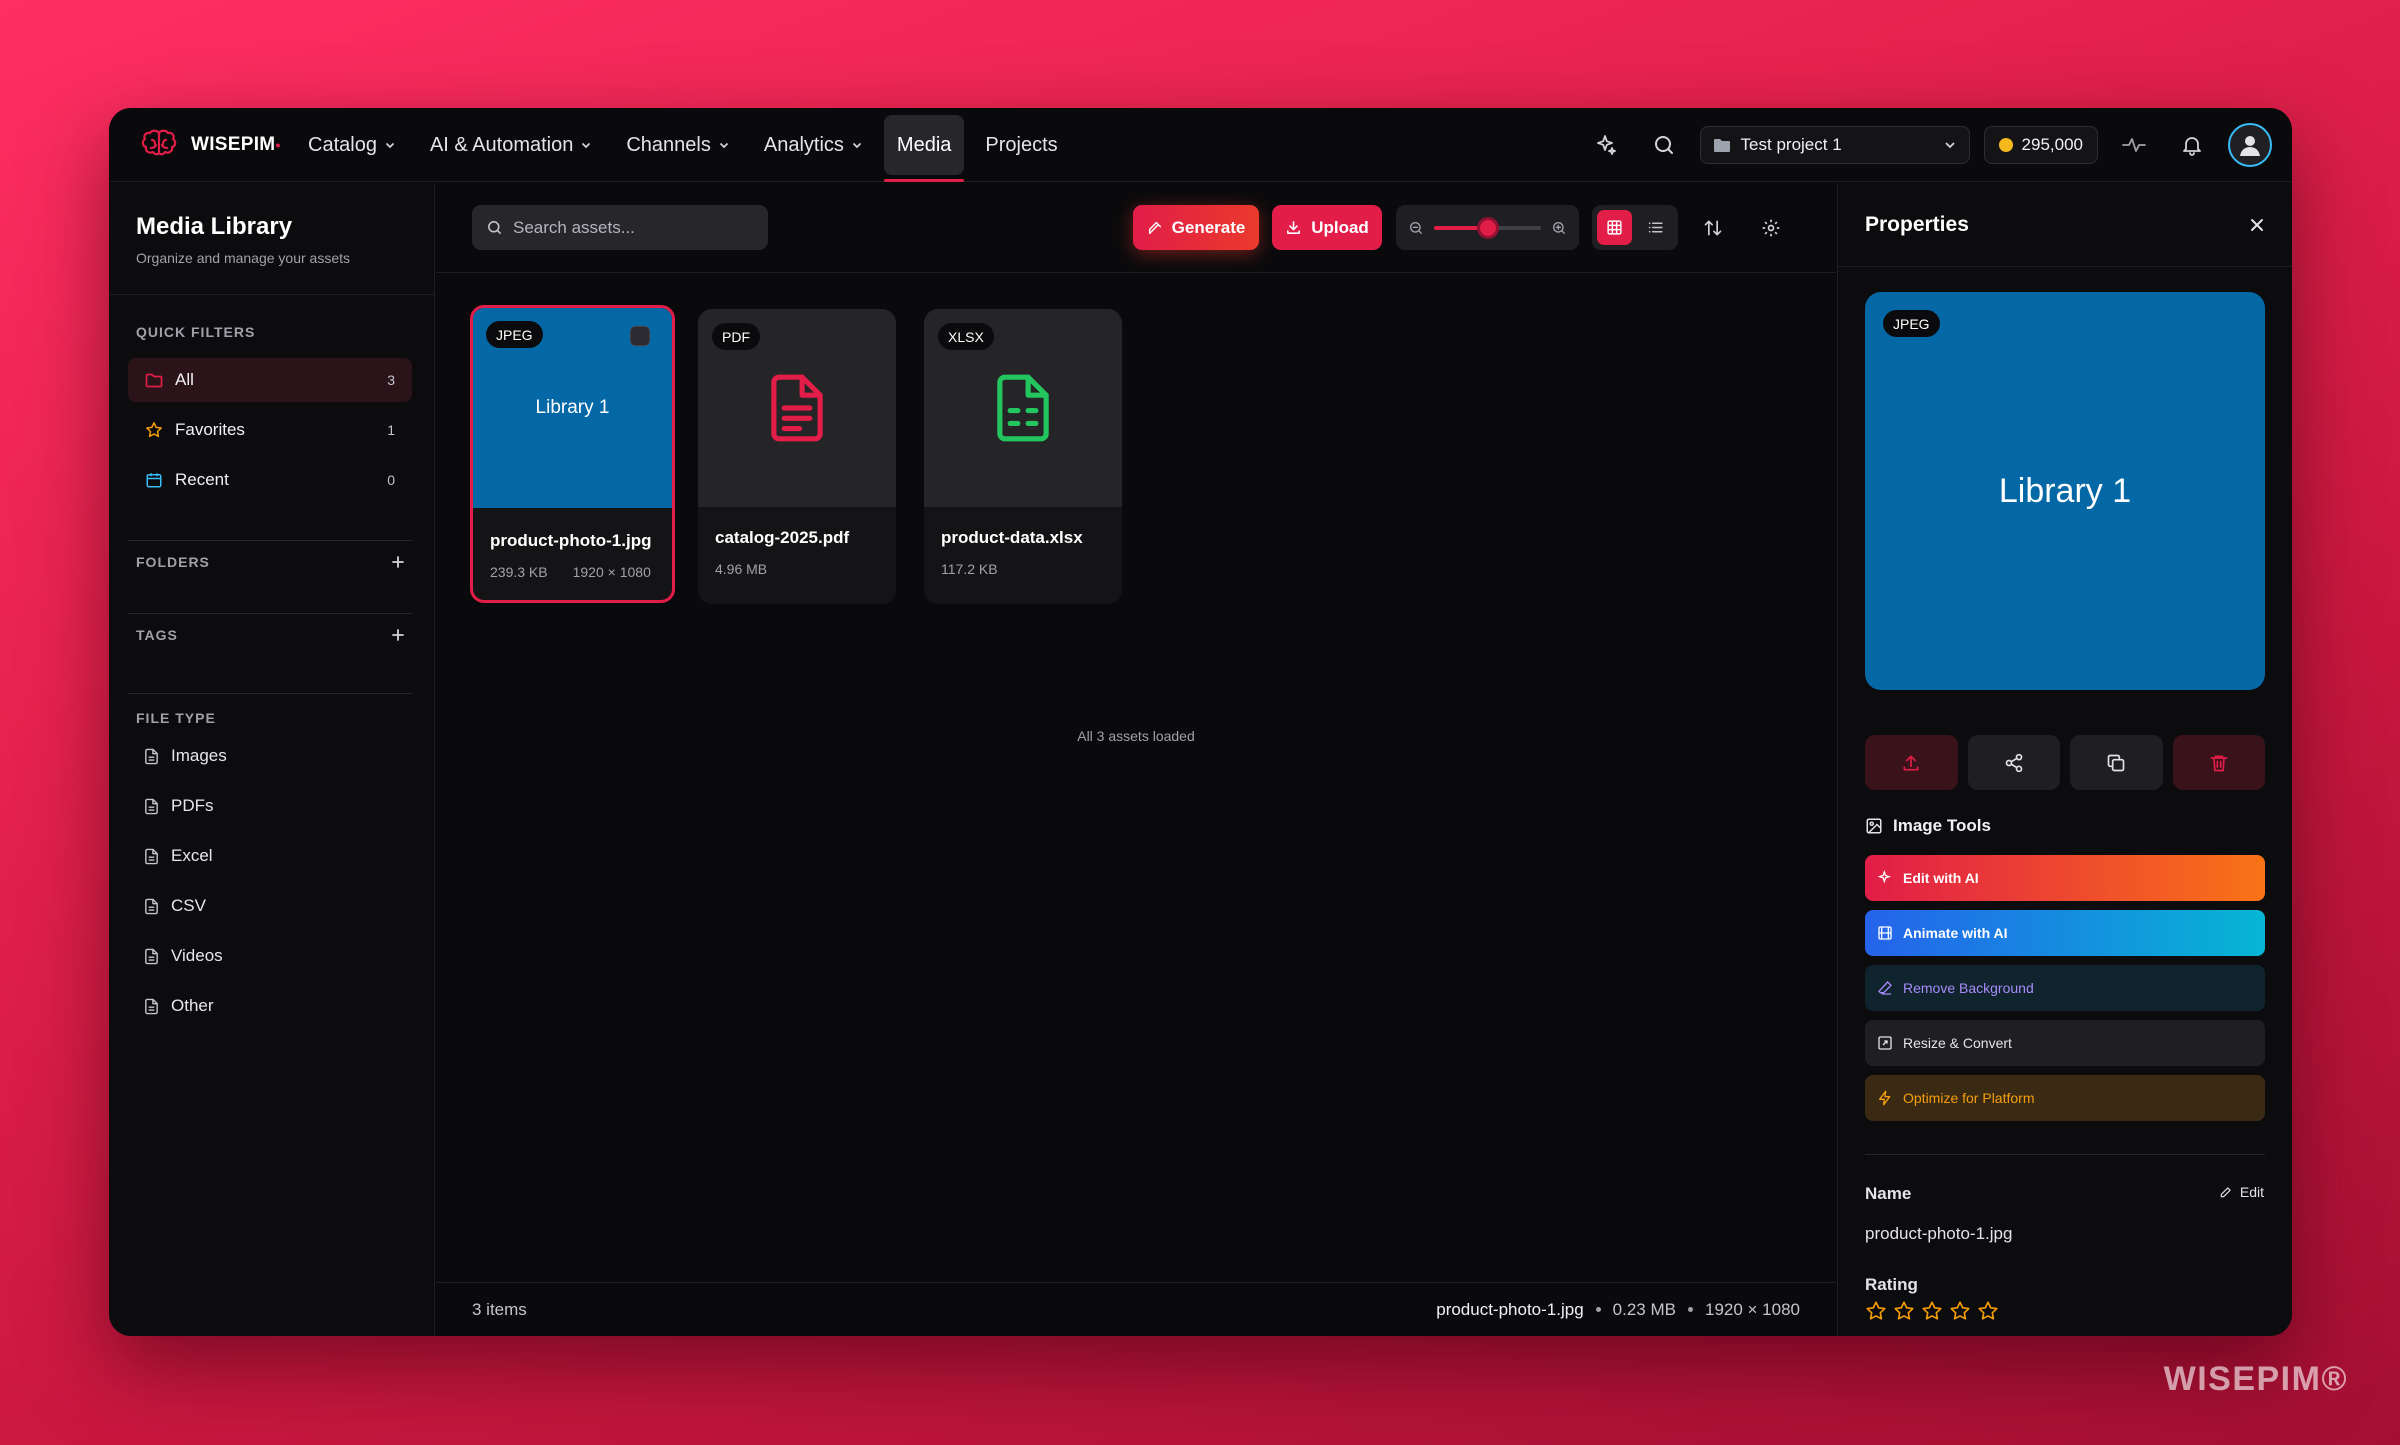  I want to click on nav-item-analytics: Analytics, so click(813, 145).